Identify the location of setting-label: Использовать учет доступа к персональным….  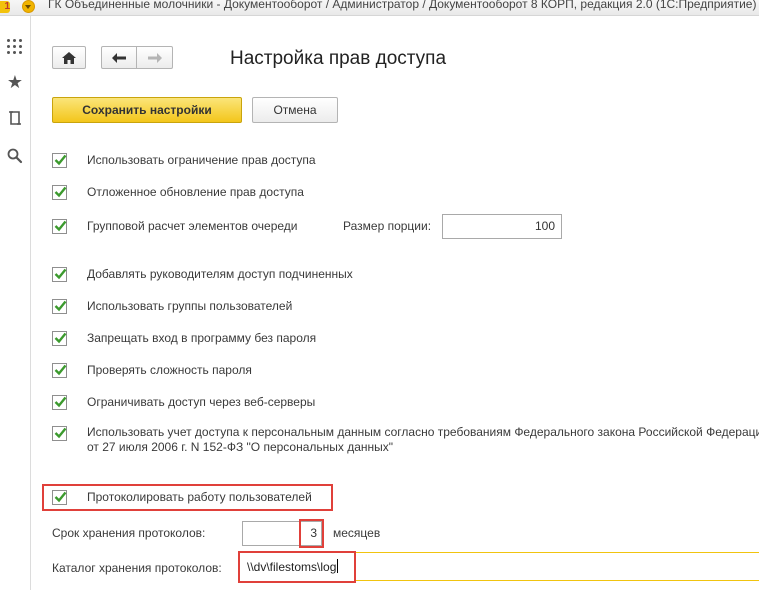
(423, 439).